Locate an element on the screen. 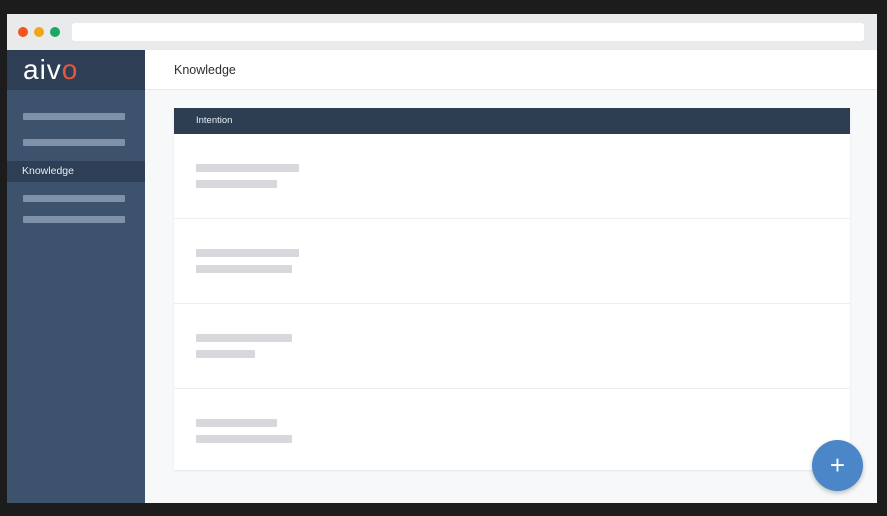 The height and width of the screenshot is (516, 887). title-bar is located at coordinates (442, 32).